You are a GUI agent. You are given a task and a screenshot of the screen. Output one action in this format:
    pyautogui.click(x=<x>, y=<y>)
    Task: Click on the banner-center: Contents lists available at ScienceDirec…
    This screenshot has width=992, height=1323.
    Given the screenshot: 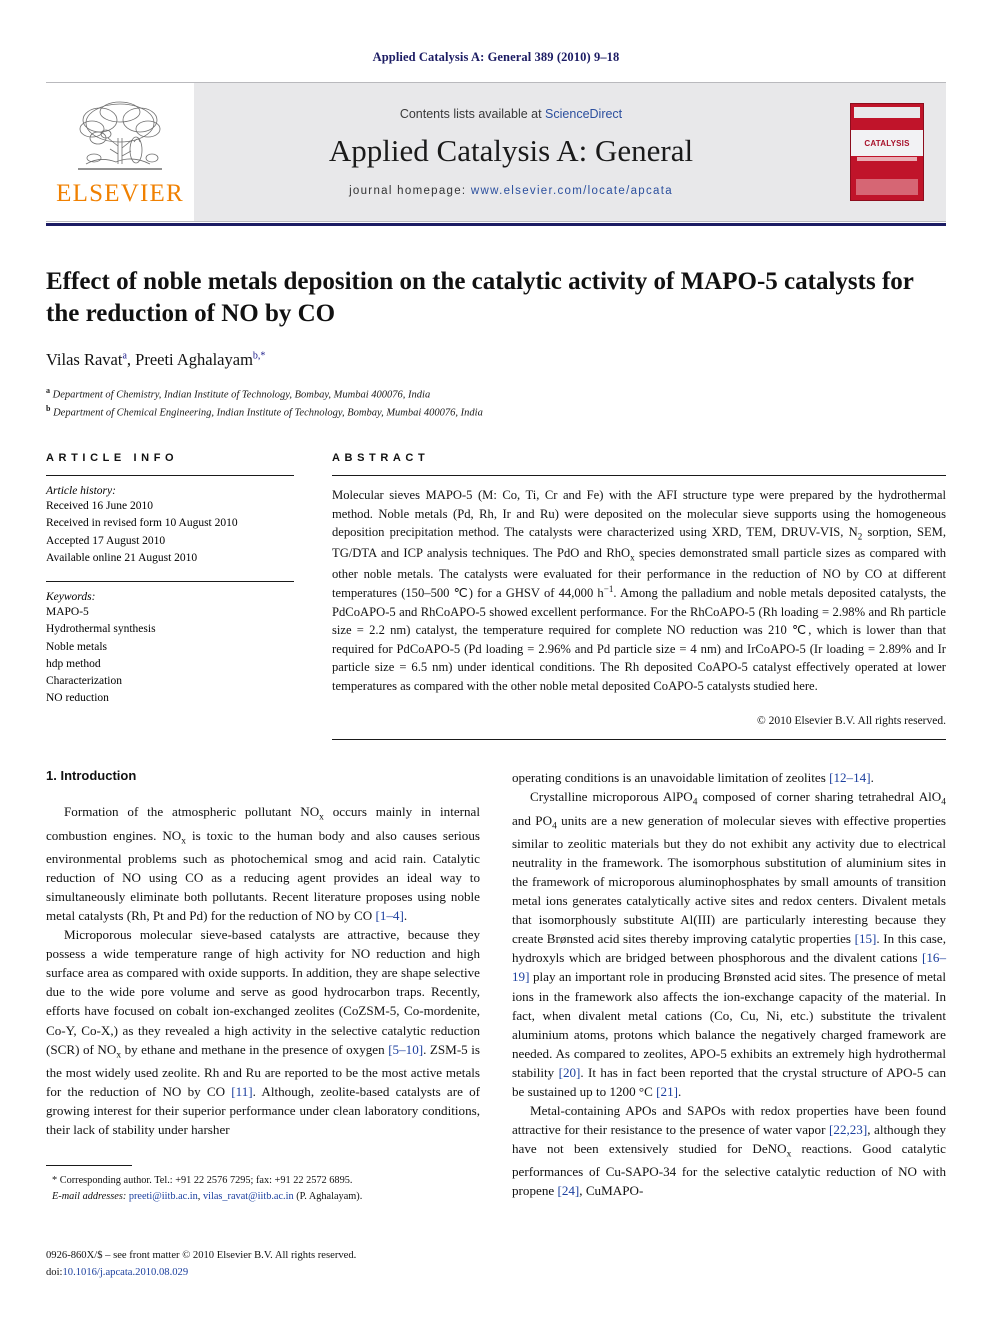 What is the action you would take?
    pyautogui.click(x=511, y=152)
    